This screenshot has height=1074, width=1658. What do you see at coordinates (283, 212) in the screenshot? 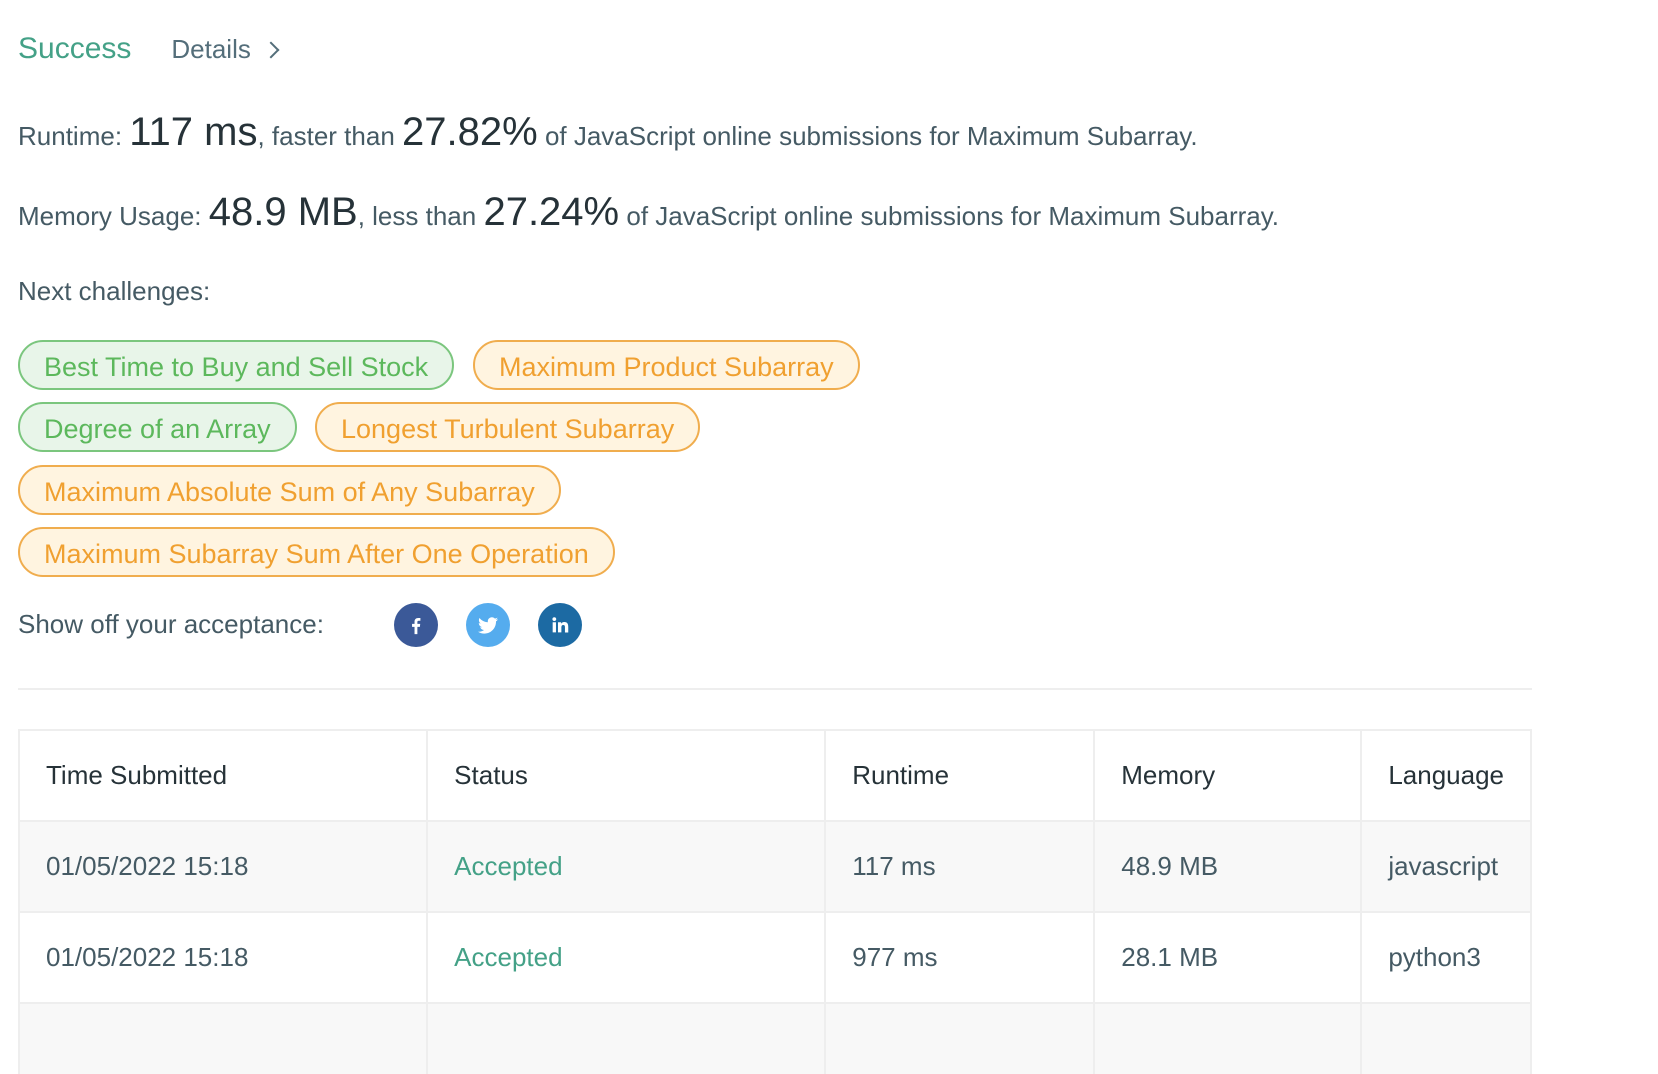
I see `memory-value: 48.9 MB` at bounding box center [283, 212].